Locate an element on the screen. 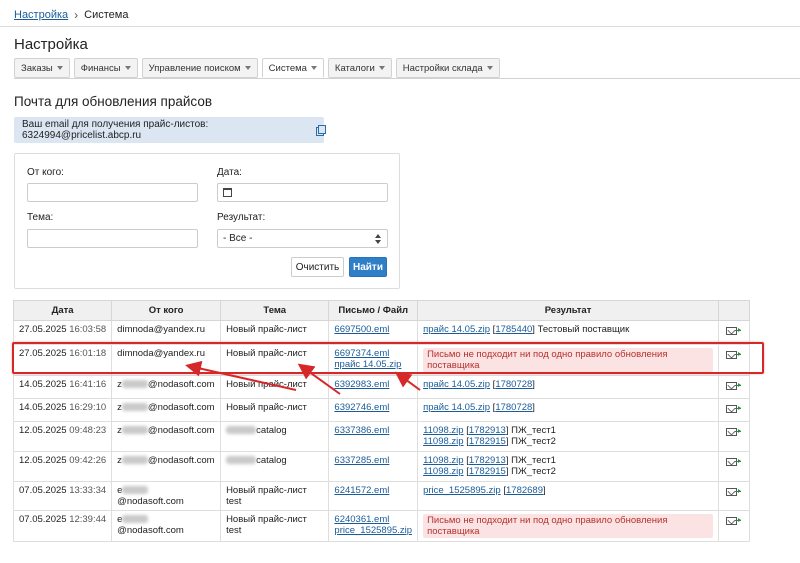  breadcrumb-link-settings: Настройка is located at coordinates (41, 15).